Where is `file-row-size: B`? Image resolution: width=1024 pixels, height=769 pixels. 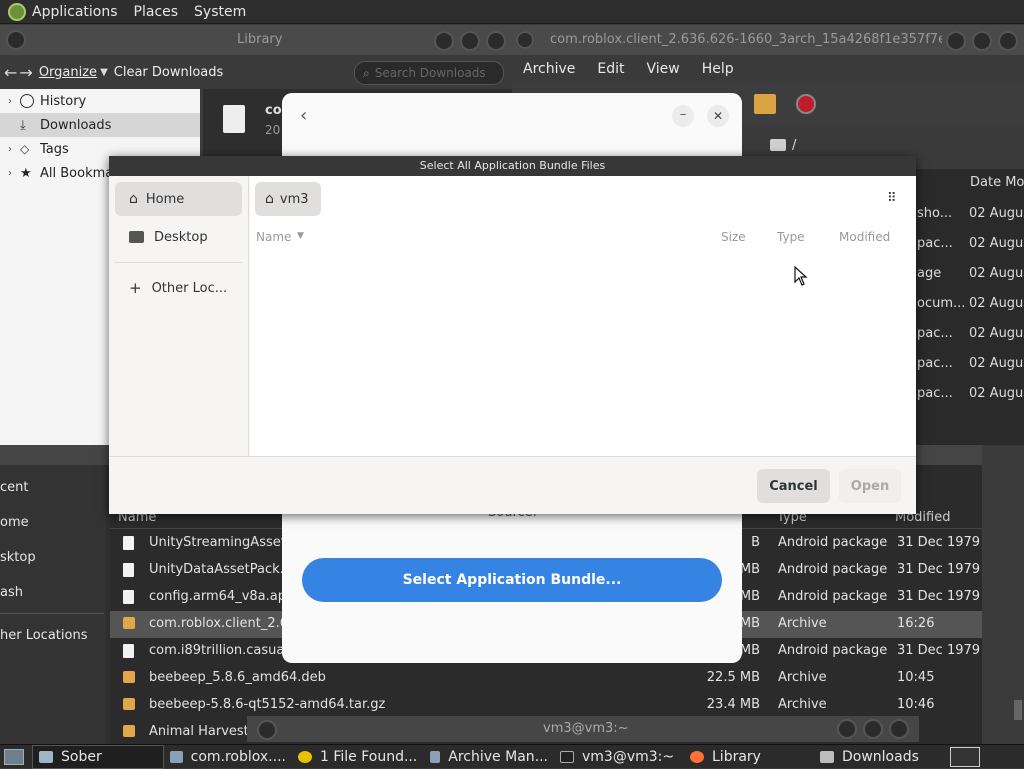 file-row-size: B is located at coordinates (755, 542).